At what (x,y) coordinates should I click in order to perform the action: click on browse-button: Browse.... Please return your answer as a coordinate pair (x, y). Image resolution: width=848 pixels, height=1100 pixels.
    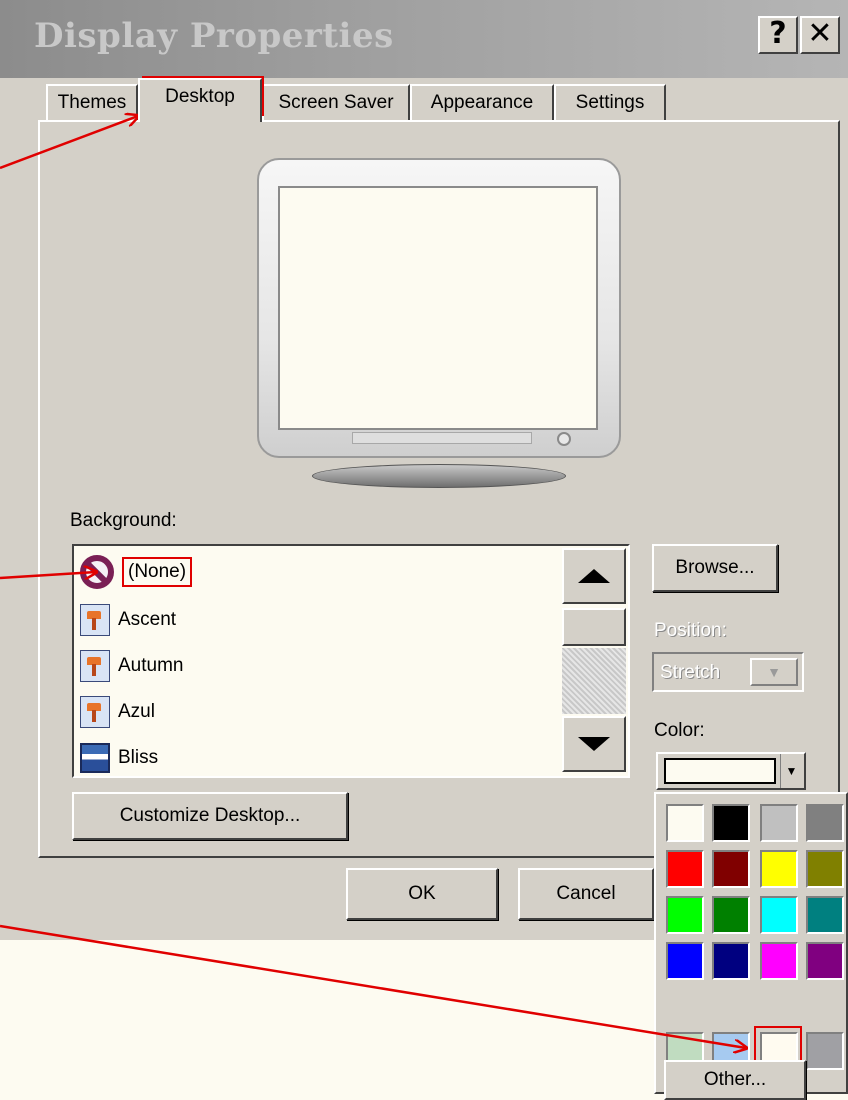
    Looking at the image, I should click on (715, 568).